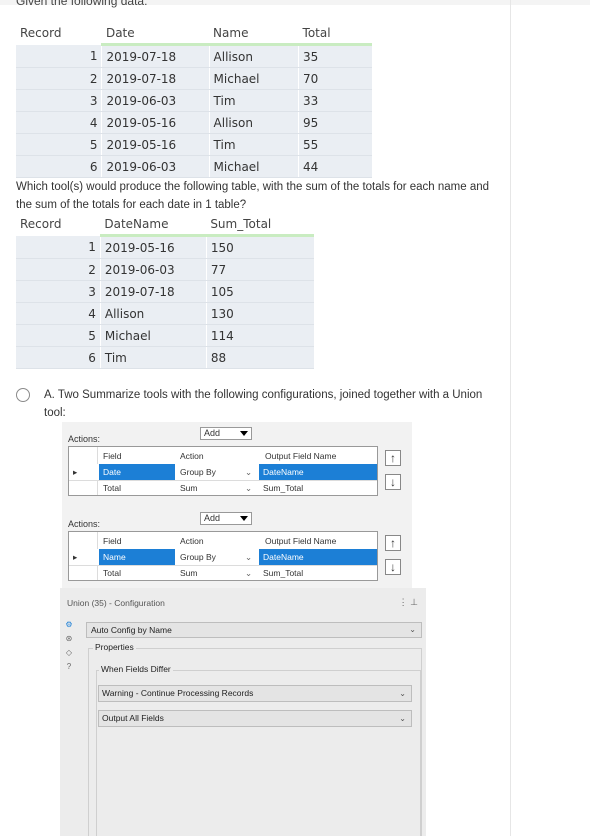  I want to click on union-config-title: Union (35) - Configuration, so click(116, 603).